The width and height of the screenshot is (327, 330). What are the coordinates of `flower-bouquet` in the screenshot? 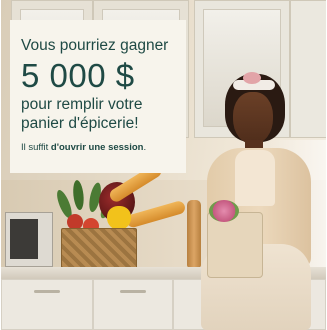 It's located at (224, 211).